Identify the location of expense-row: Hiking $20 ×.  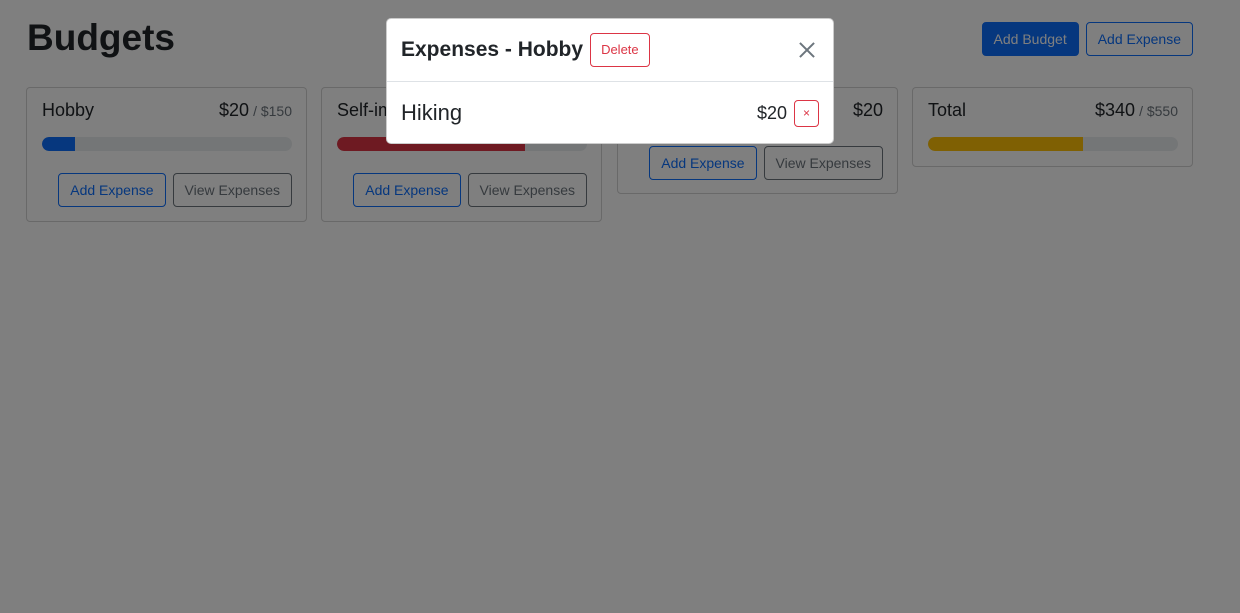
(610, 112).